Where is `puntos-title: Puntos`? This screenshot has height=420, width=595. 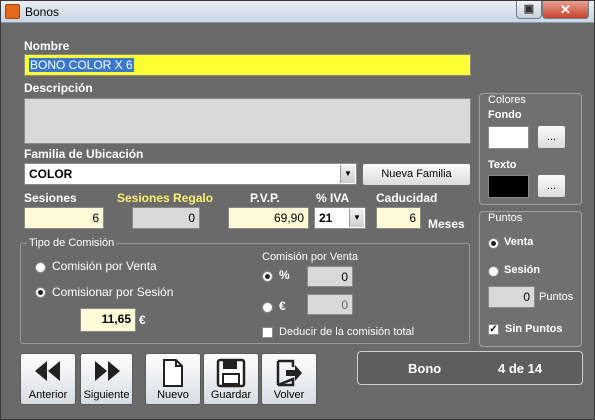
puntos-title: Puntos is located at coordinates (505, 218).